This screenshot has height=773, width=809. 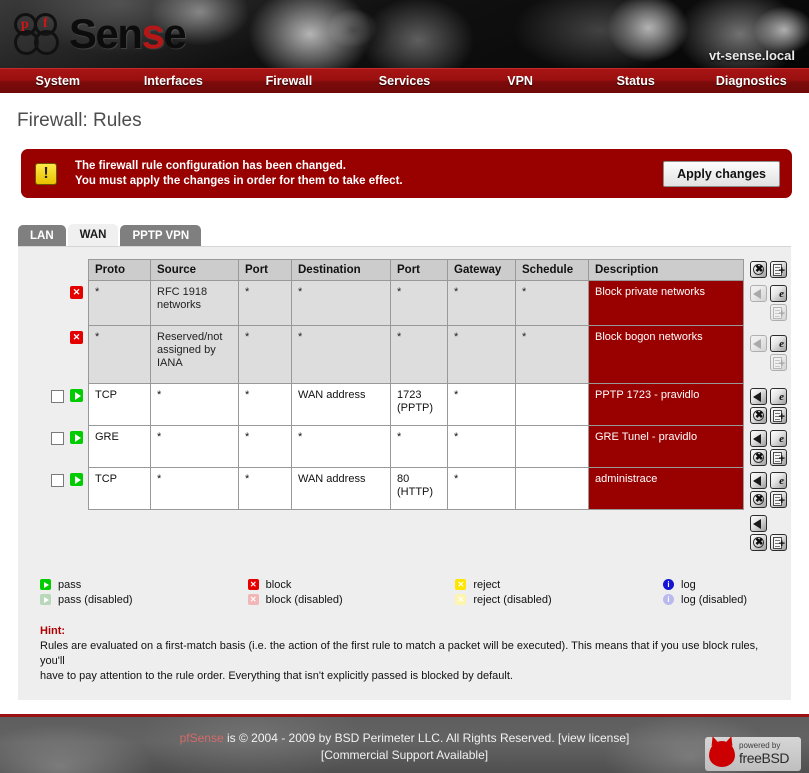 What do you see at coordinates (778, 362) in the screenshot?
I see `add-rule-icon-disabled: +` at bounding box center [778, 362].